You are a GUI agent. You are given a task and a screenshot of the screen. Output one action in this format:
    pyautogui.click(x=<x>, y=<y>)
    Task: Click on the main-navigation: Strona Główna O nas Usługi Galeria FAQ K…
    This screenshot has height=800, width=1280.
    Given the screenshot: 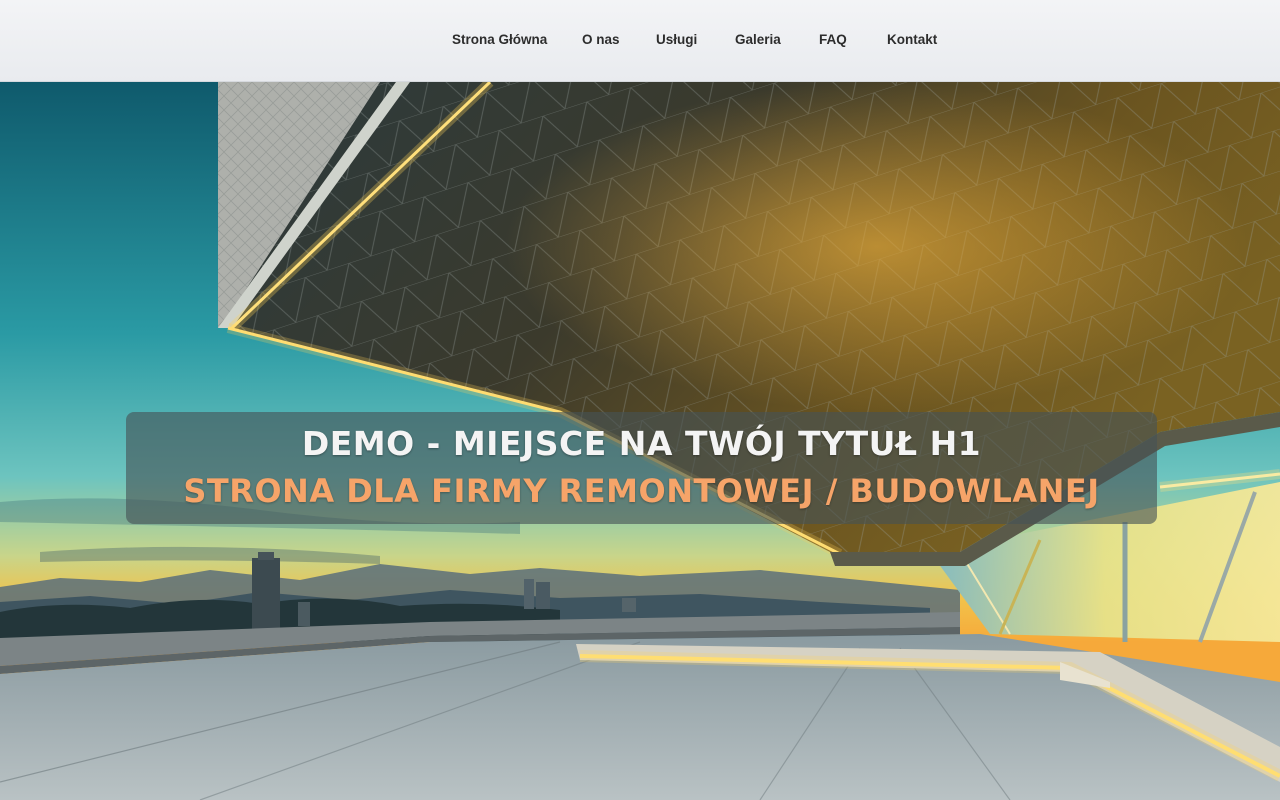 What is the action you would take?
    pyautogui.click(x=640, y=41)
    